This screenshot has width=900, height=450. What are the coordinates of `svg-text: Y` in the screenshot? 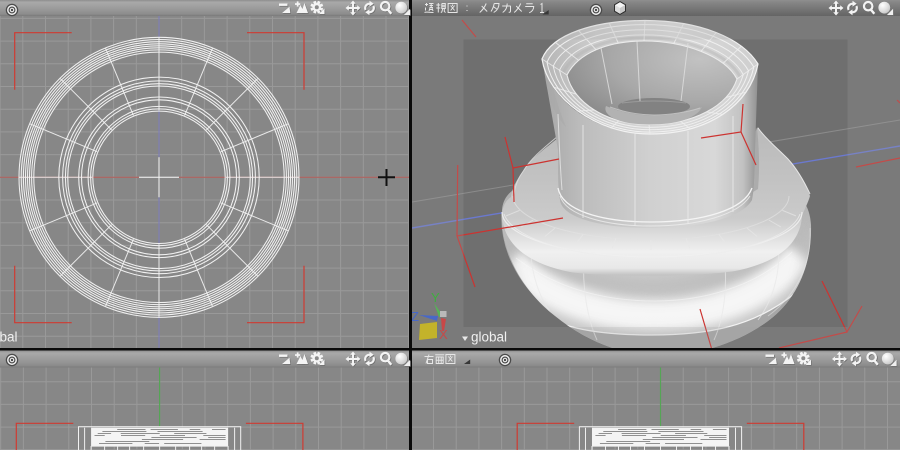 It's located at (435, 297).